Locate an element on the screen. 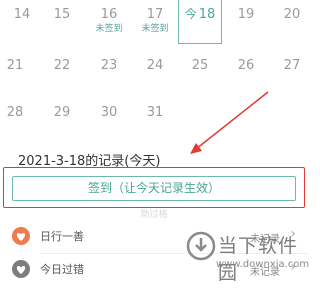 The width and height of the screenshot is (320, 293). calendar-day: 17 未签到 is located at coordinates (155, 22).